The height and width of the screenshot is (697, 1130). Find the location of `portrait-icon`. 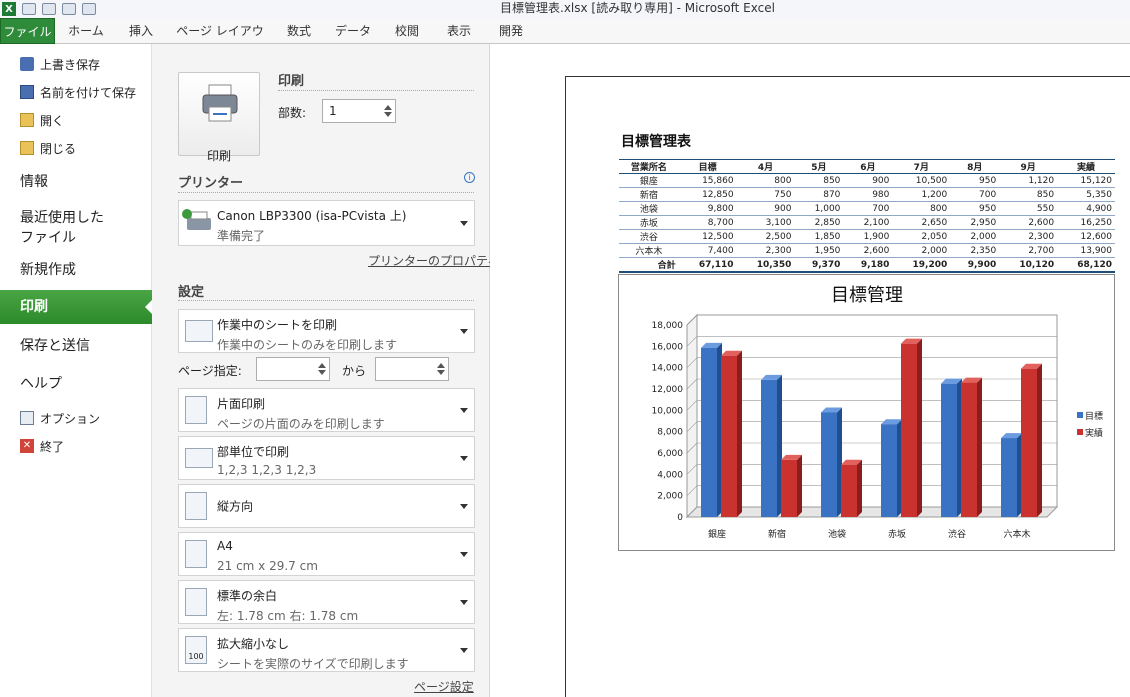

portrait-icon is located at coordinates (196, 506).